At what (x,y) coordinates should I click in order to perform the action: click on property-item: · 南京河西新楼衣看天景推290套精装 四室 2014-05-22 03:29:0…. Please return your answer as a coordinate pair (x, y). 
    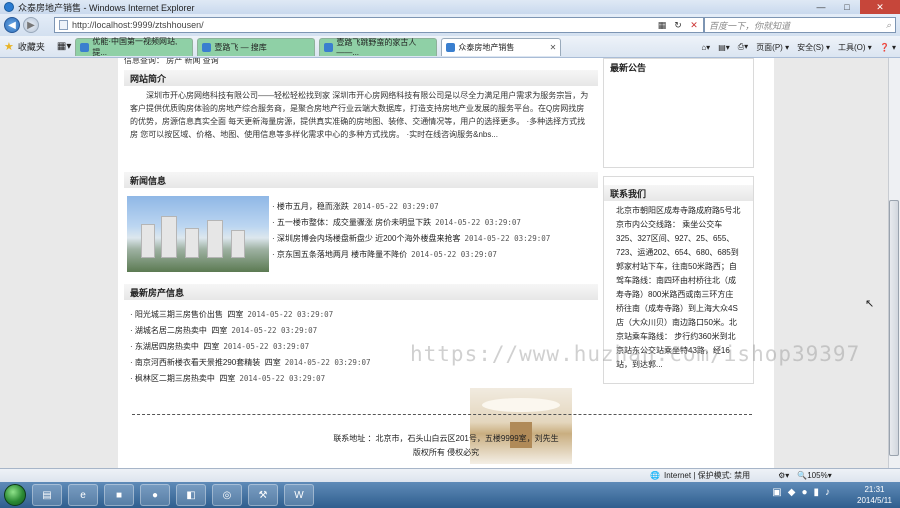
    Looking at the image, I should click on (250, 363).